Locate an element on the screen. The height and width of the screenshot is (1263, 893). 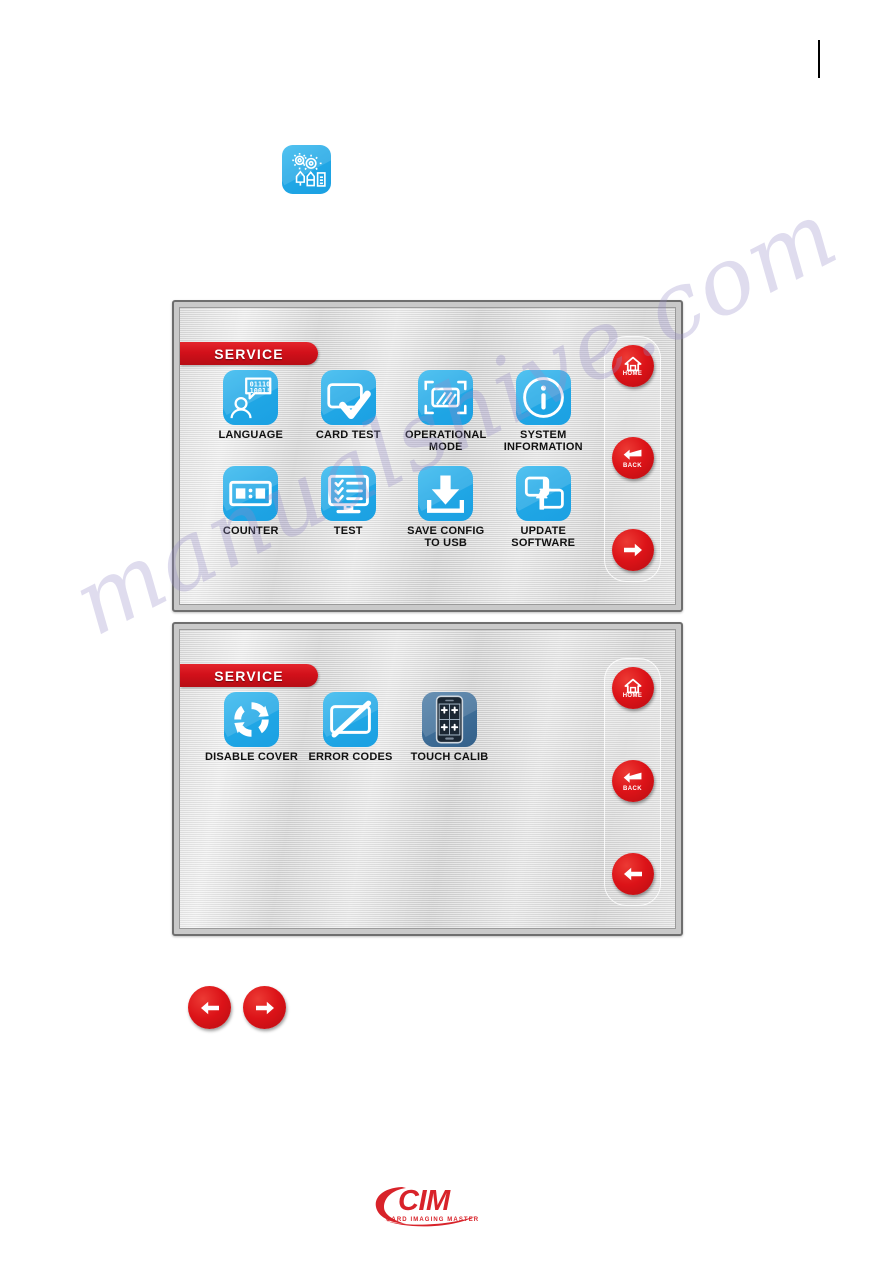
menu-item-test: TEST is located at coordinates (349, 507).